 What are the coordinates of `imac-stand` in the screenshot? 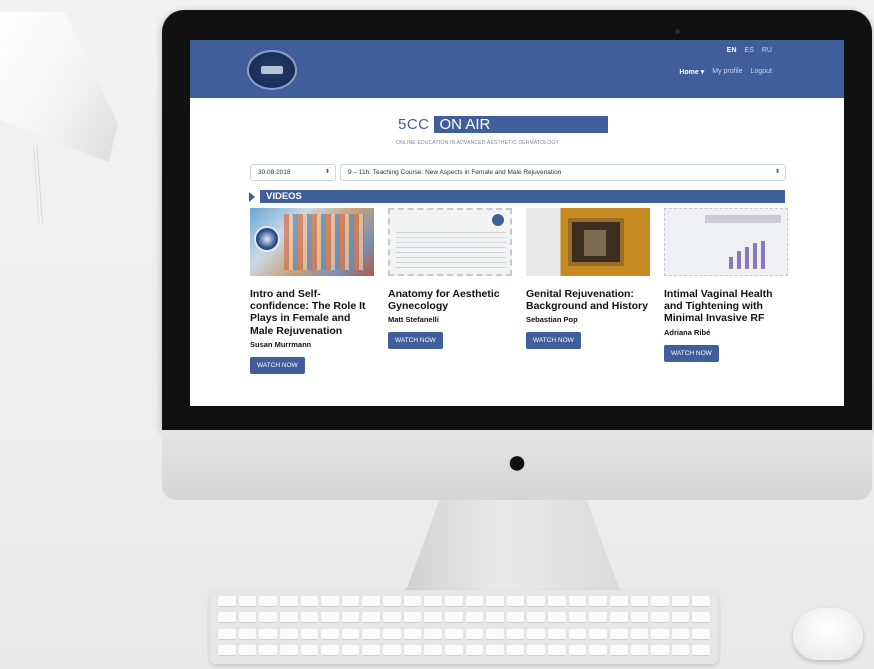 It's located at (513, 547).